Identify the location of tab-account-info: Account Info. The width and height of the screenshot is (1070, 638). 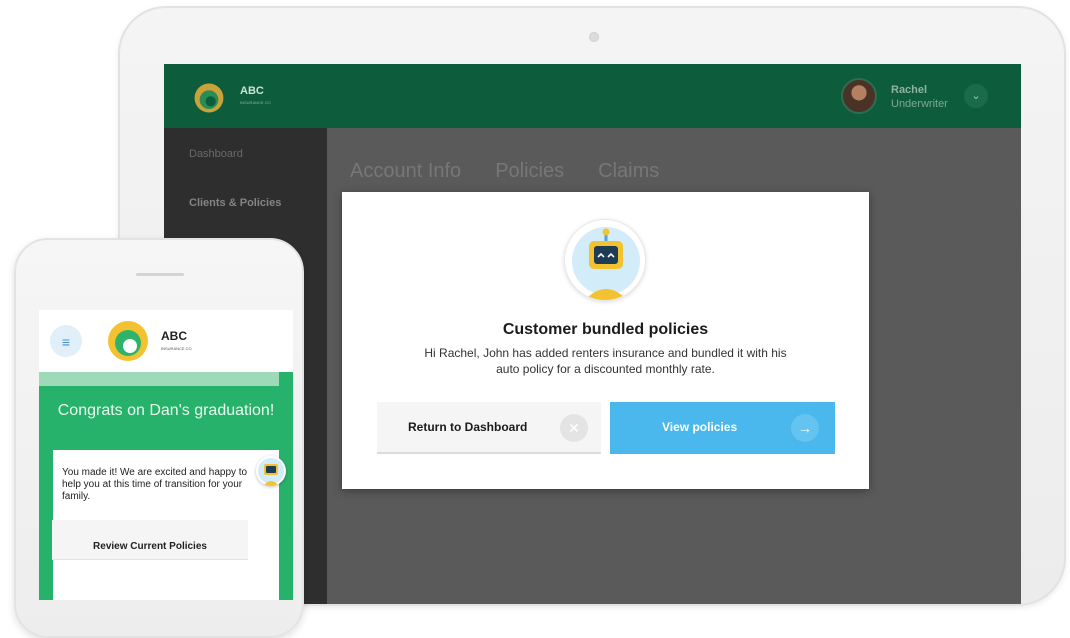
(405, 171).